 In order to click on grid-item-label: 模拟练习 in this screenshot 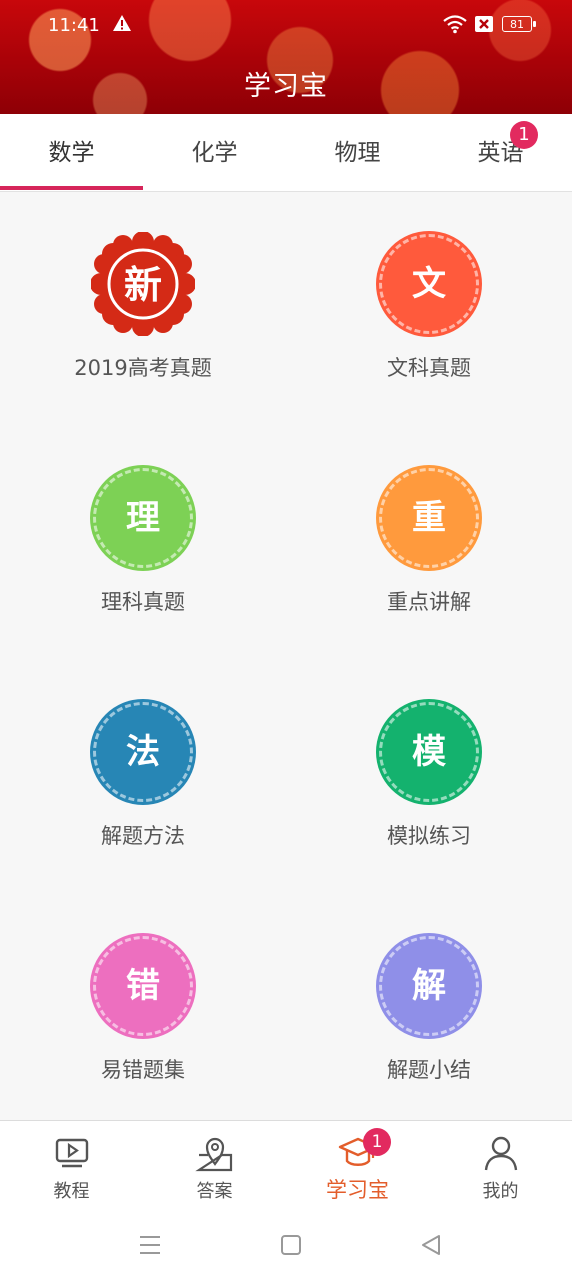, I will do `click(429, 836)`.